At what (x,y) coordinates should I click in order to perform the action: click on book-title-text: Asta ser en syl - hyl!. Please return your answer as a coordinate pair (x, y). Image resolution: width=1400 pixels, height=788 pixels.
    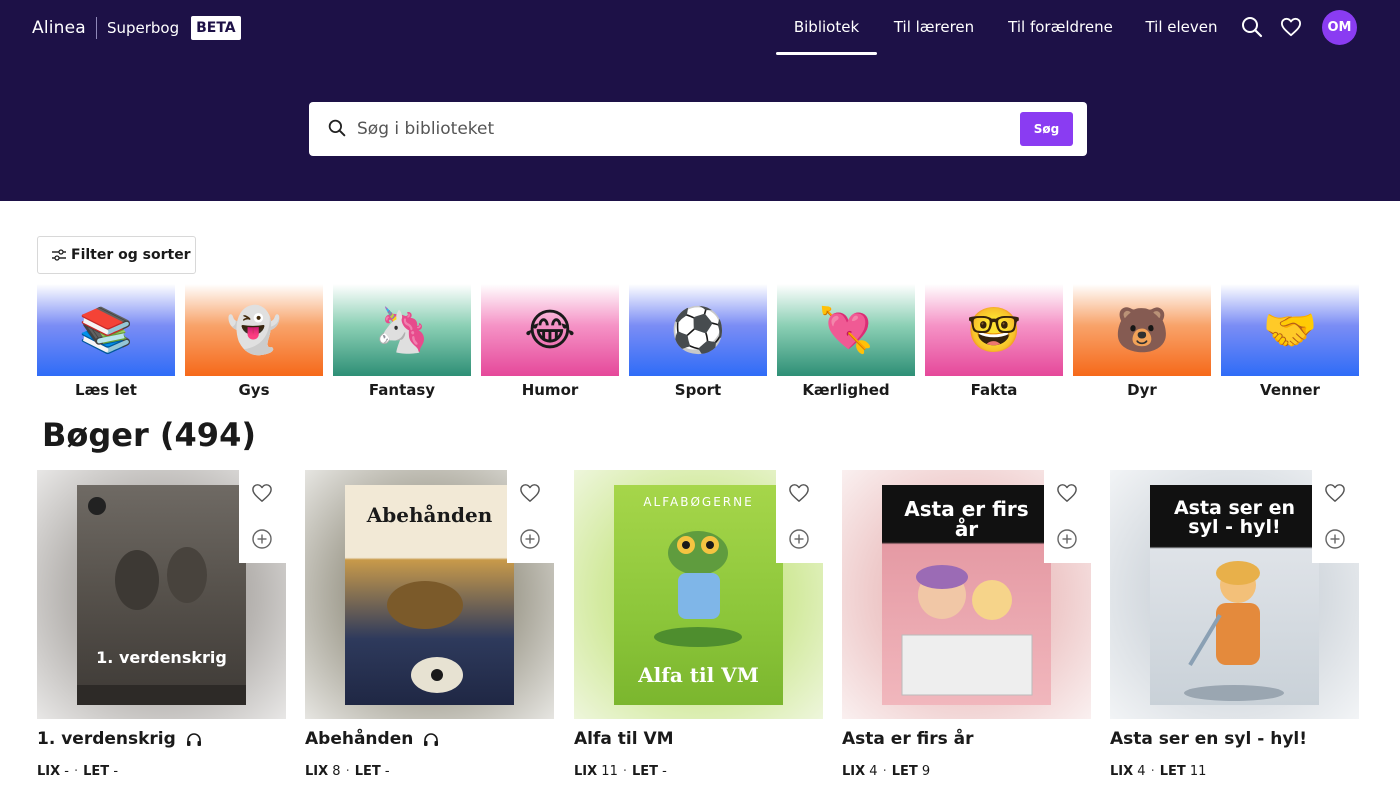
    Looking at the image, I should click on (1208, 739).